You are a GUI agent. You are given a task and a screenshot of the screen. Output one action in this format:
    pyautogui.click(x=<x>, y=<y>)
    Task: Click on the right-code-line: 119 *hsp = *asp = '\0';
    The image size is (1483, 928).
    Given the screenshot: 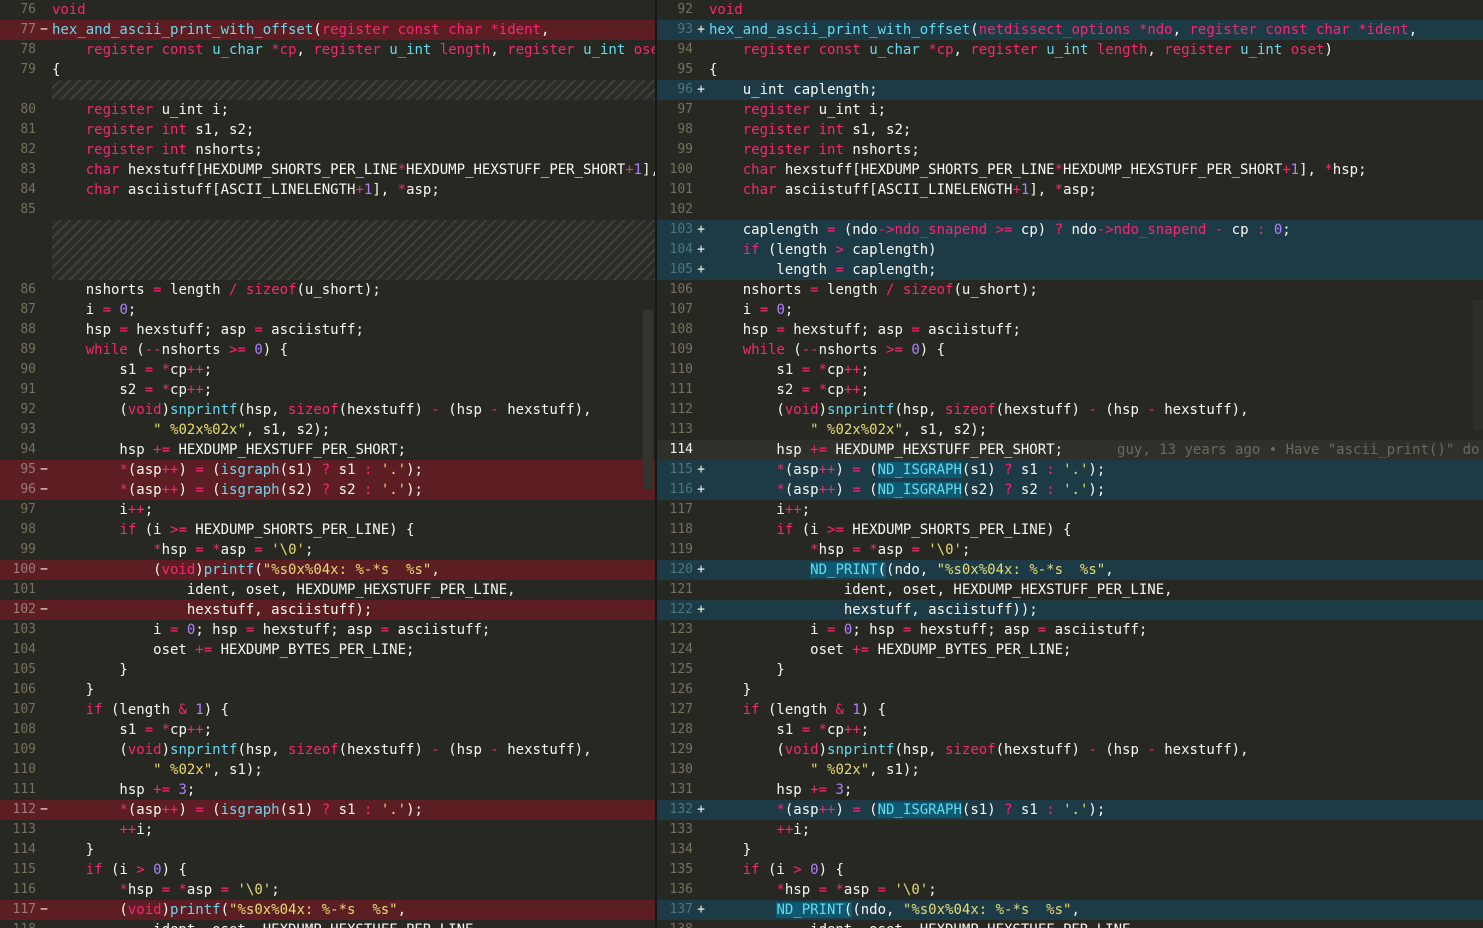 What is the action you would take?
    pyautogui.click(x=1070, y=550)
    